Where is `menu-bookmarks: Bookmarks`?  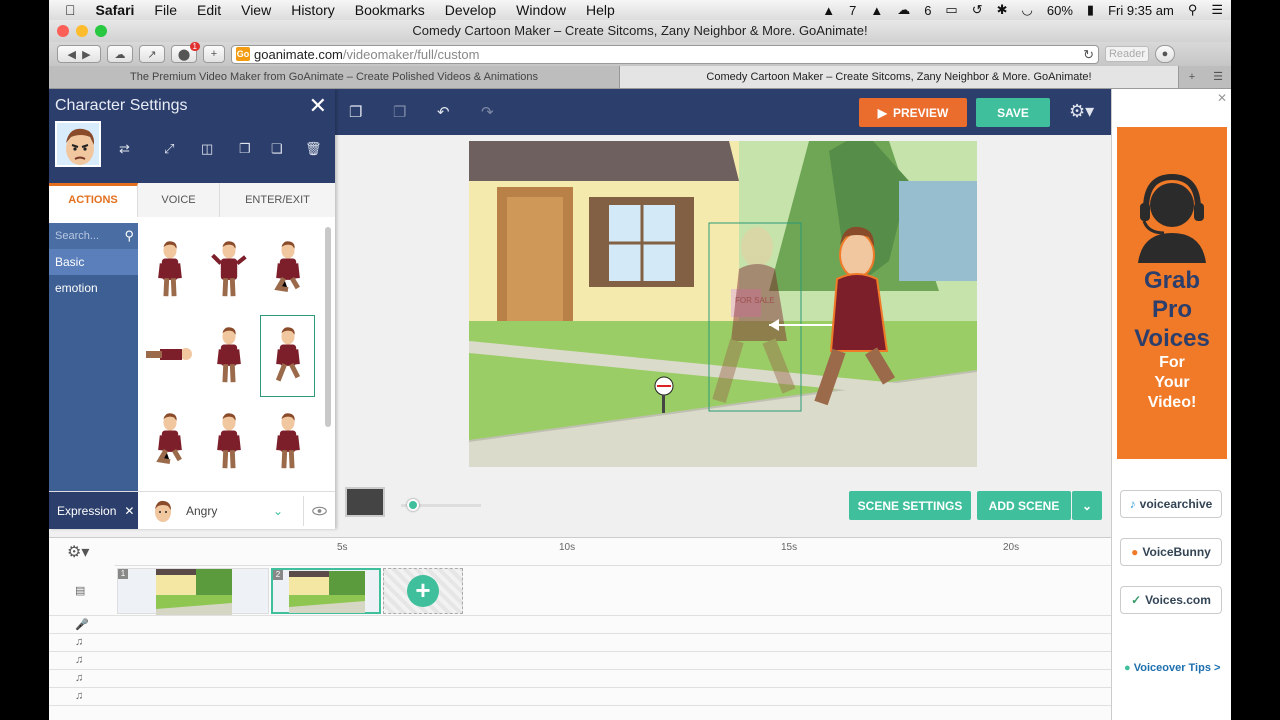 menu-bookmarks: Bookmarks is located at coordinates (390, 10).